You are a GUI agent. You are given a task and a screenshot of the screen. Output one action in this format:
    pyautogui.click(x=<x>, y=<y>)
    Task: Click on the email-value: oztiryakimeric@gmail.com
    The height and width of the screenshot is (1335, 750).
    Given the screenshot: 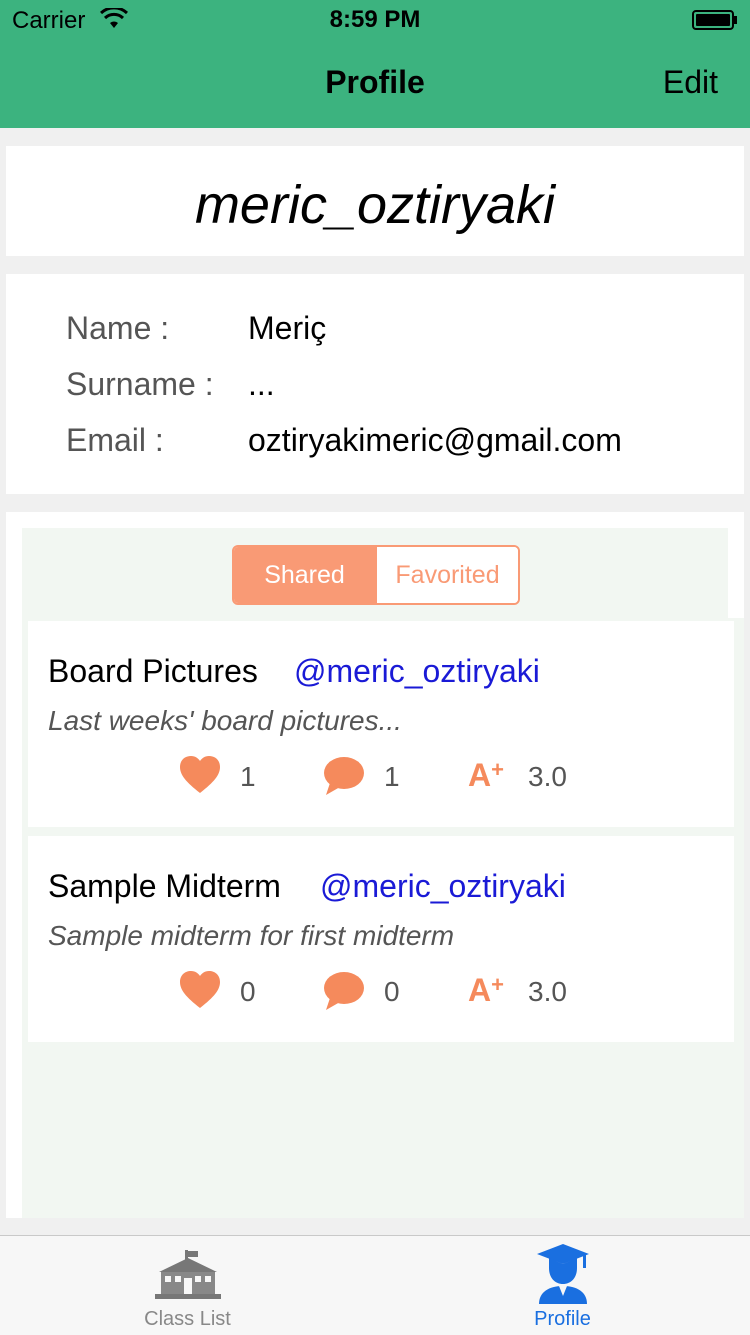 What is the action you would take?
    pyautogui.click(x=435, y=440)
    